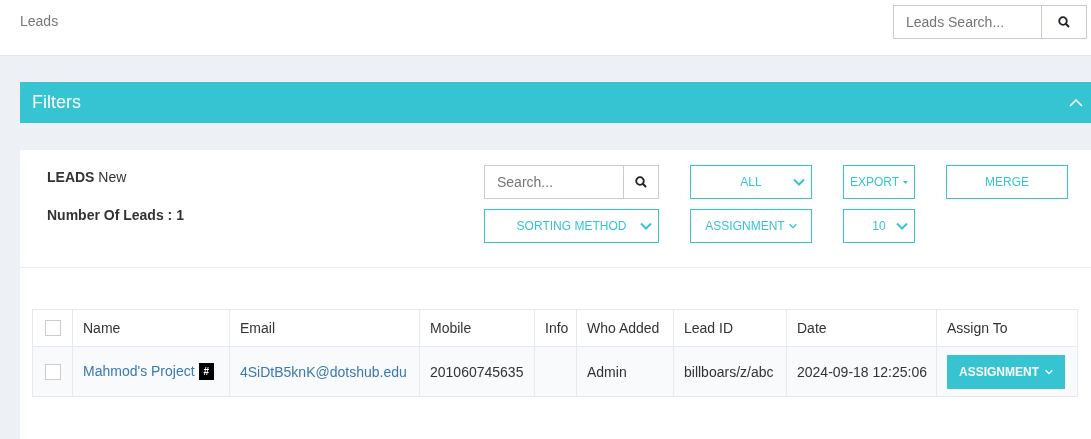  What do you see at coordinates (879, 182) in the screenshot?
I see `export-dropdown: EXPORT` at bounding box center [879, 182].